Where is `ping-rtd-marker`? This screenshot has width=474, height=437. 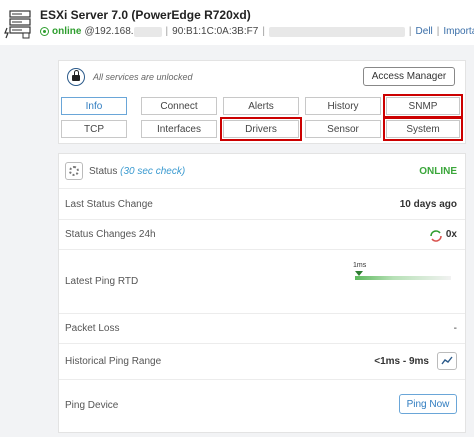
ping-rtd-marker is located at coordinates (359, 273).